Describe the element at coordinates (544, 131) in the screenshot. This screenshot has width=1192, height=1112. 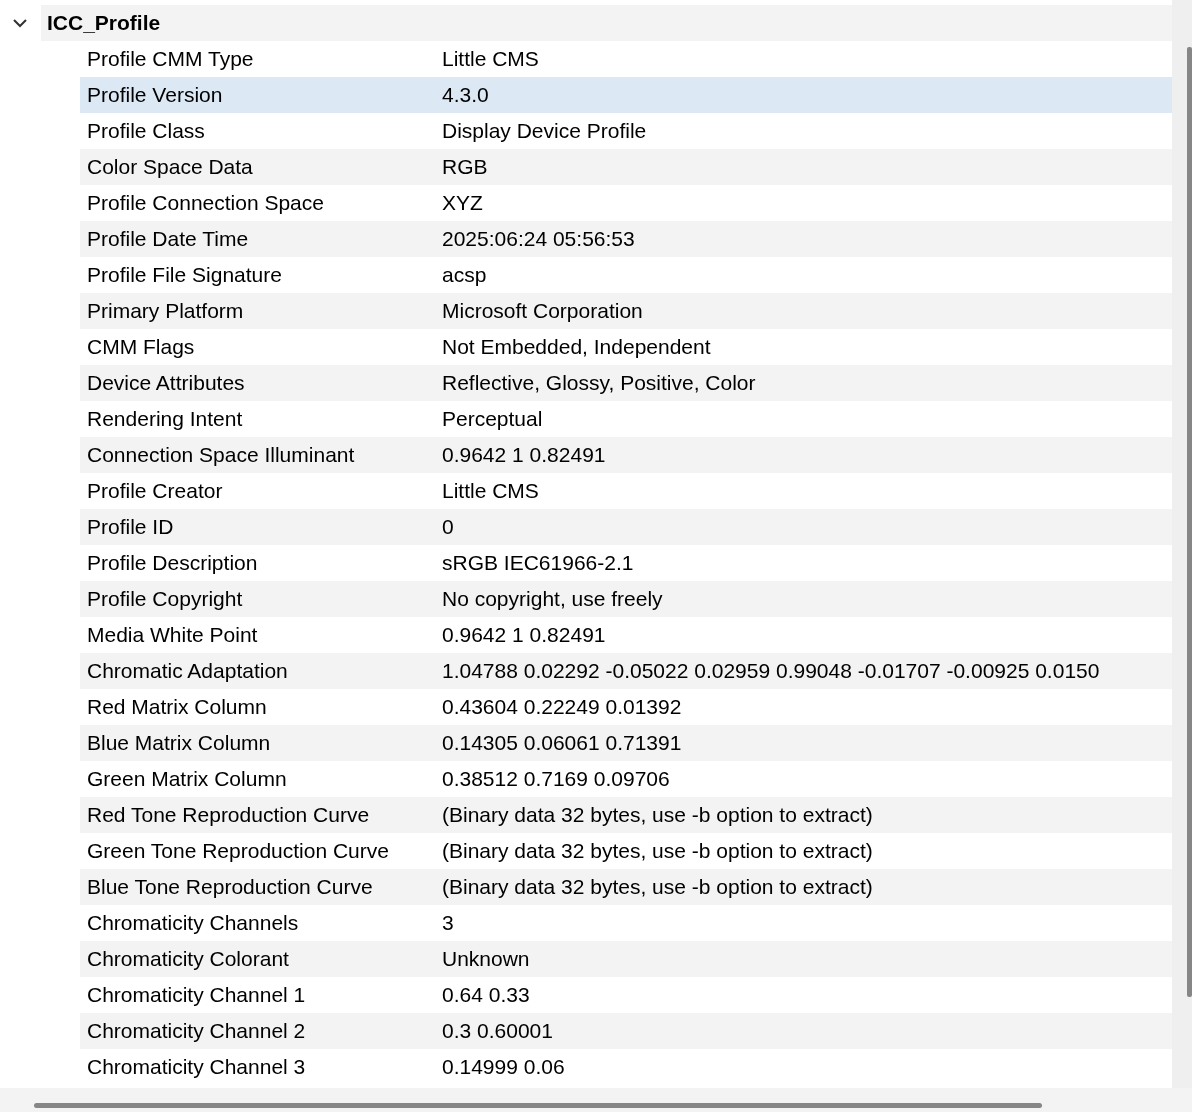
I see `property-value: Display Device Profile` at that location.